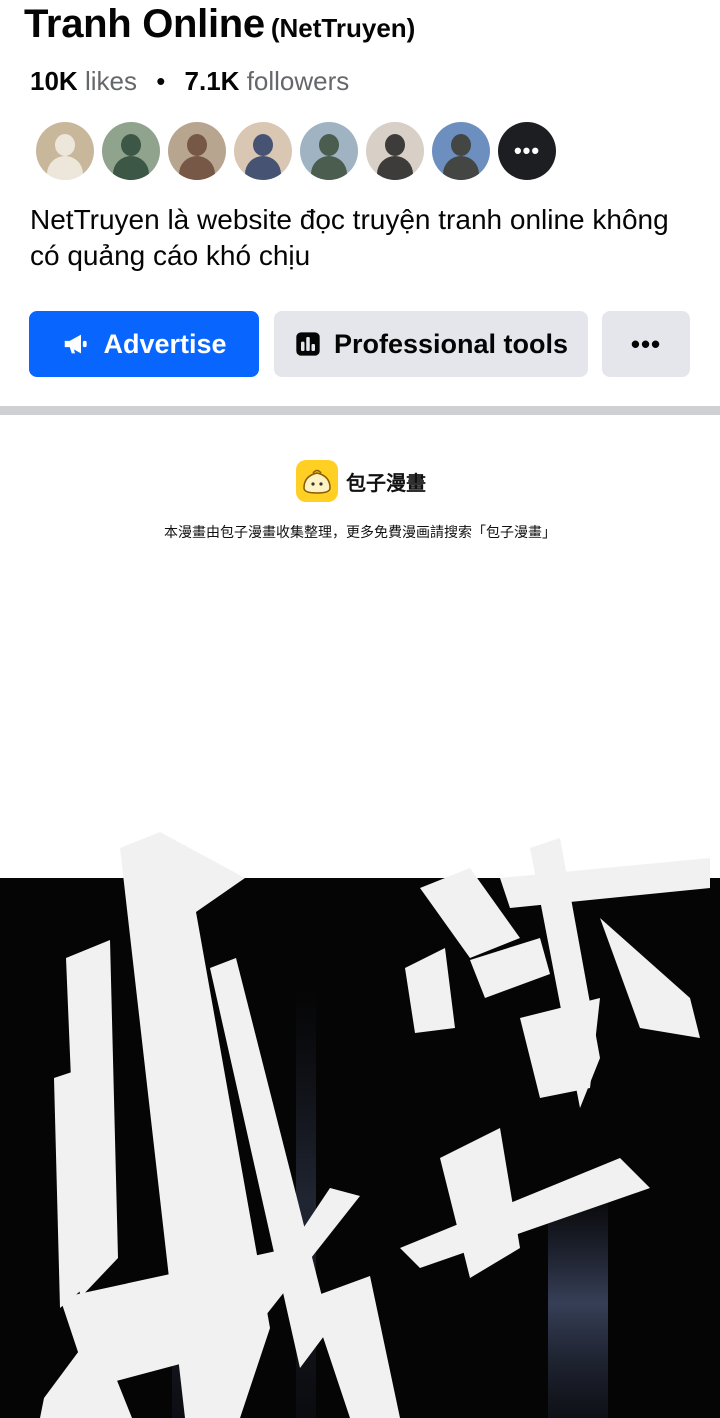  What do you see at coordinates (343, 28) in the screenshot?
I see `page-name-suffix: (NetTruyen)` at bounding box center [343, 28].